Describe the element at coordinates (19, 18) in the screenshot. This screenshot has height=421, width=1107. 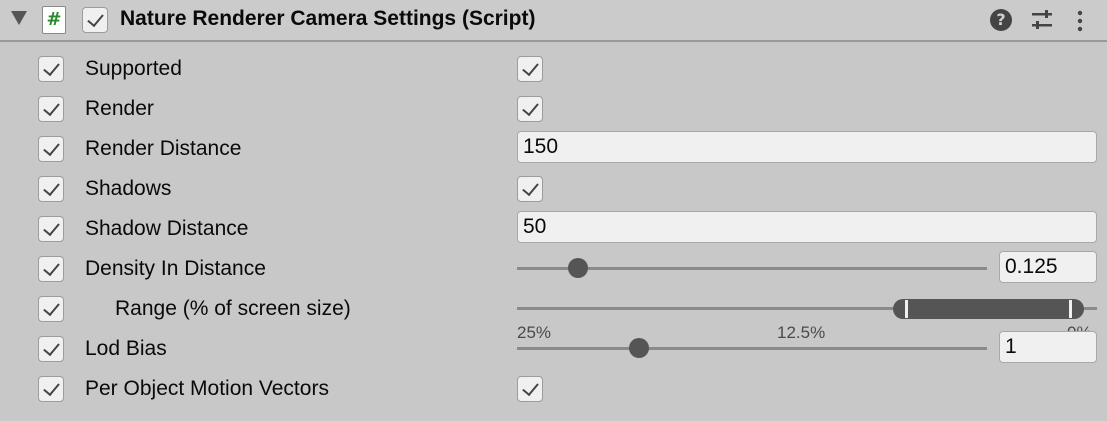
I see `foldout-arrow-icon` at that location.